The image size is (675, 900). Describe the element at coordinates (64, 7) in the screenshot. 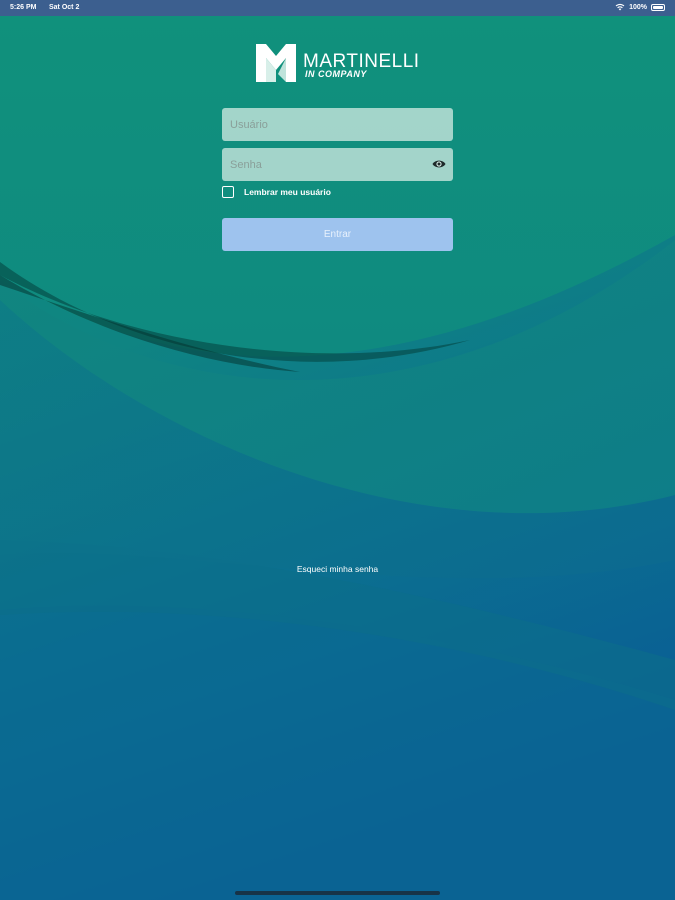

I see `status-date: Sat Oct 2` at that location.